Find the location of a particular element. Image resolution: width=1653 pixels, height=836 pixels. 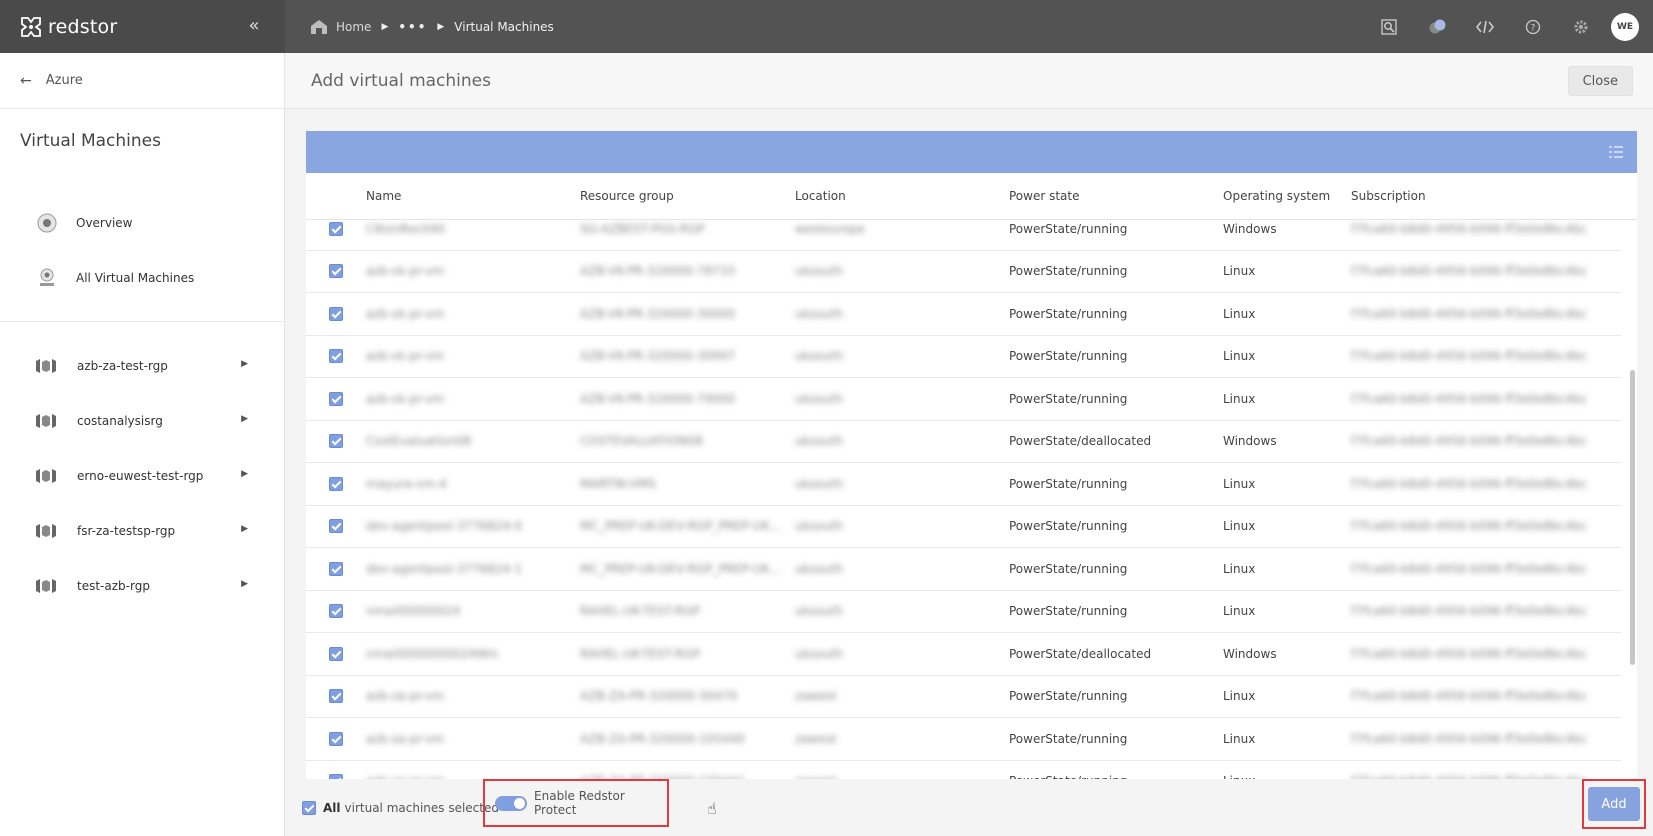

add-button: Add is located at coordinates (1614, 804).